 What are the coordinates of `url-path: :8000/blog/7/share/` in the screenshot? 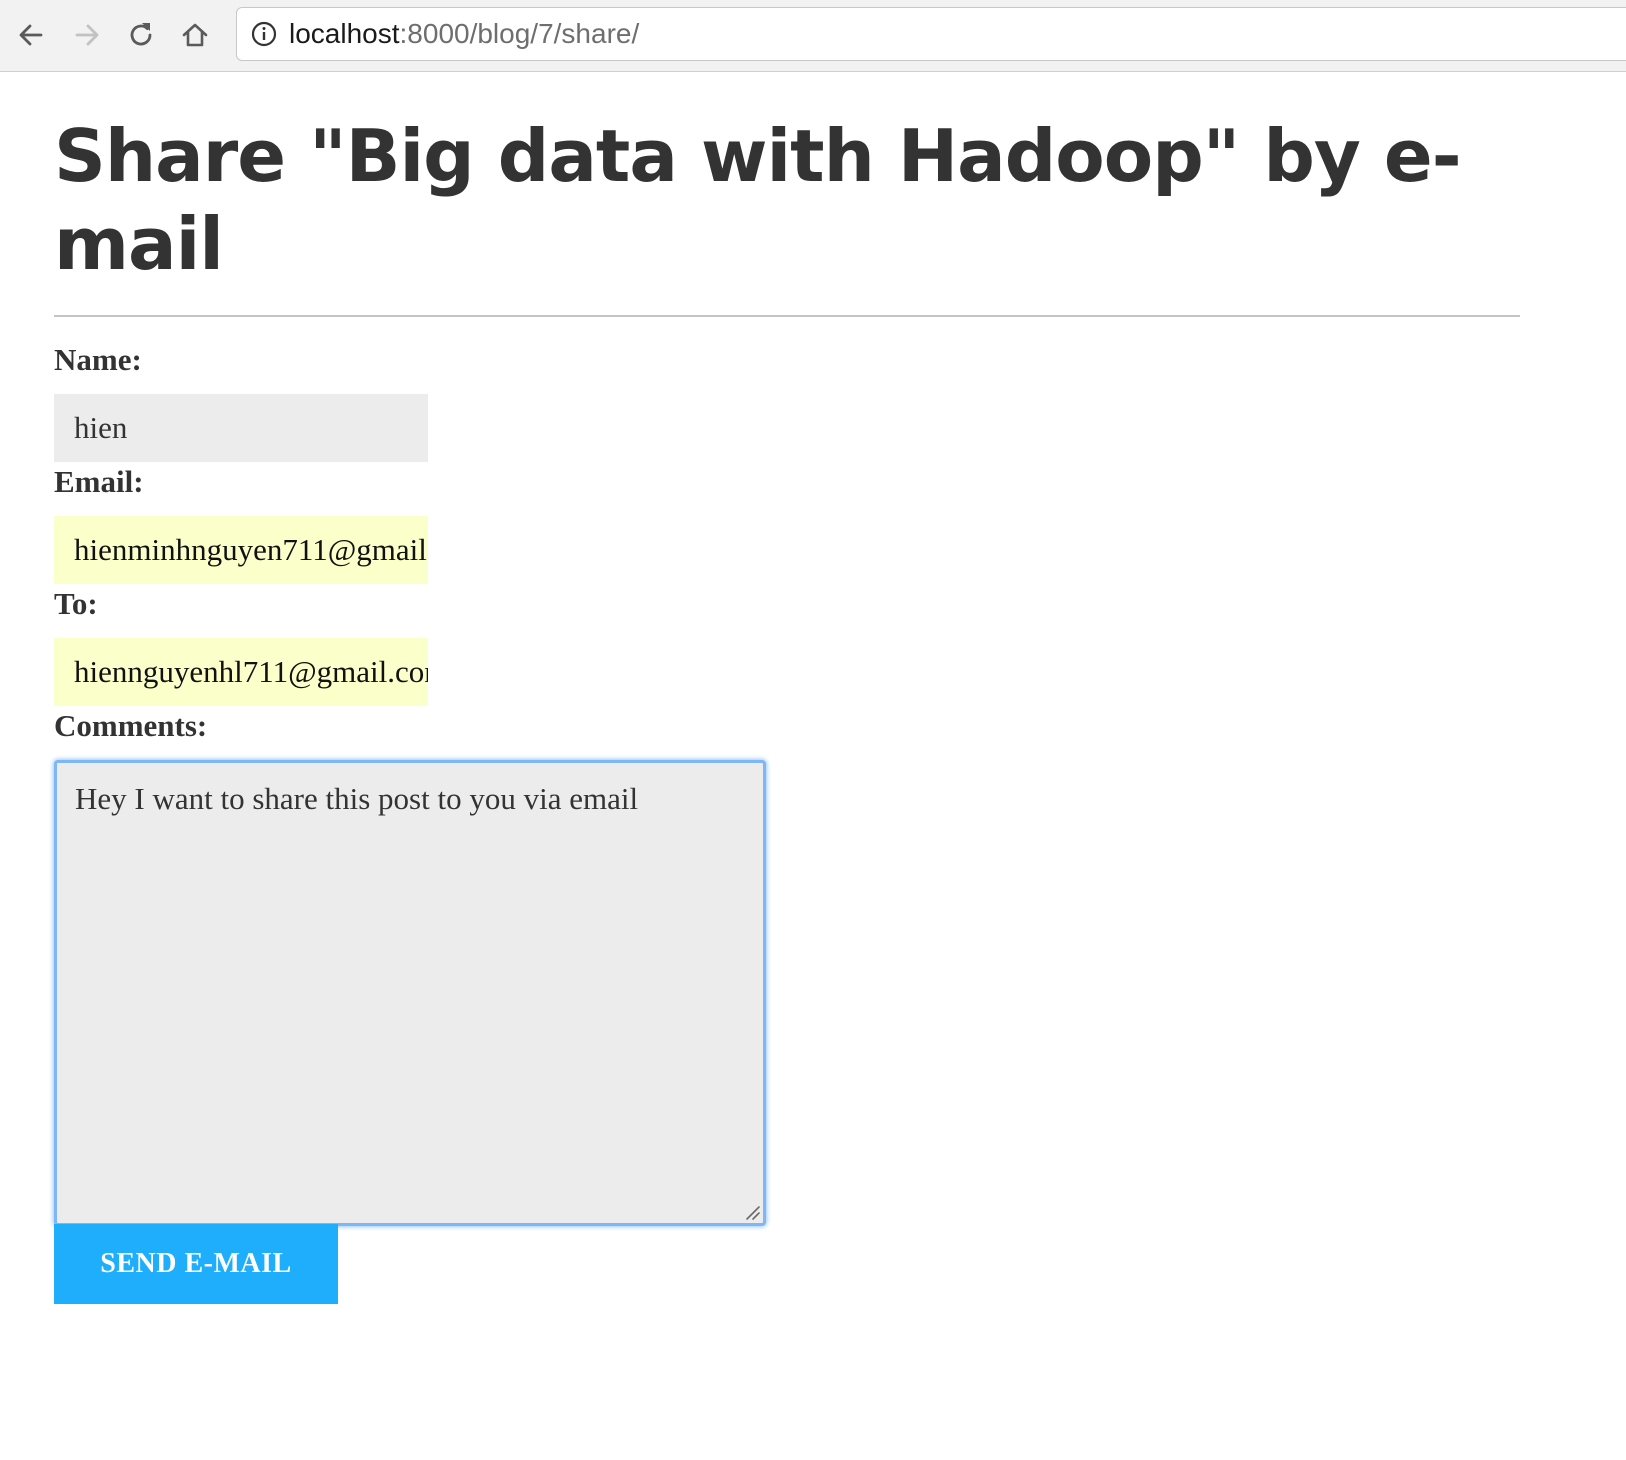 It's located at (519, 33).